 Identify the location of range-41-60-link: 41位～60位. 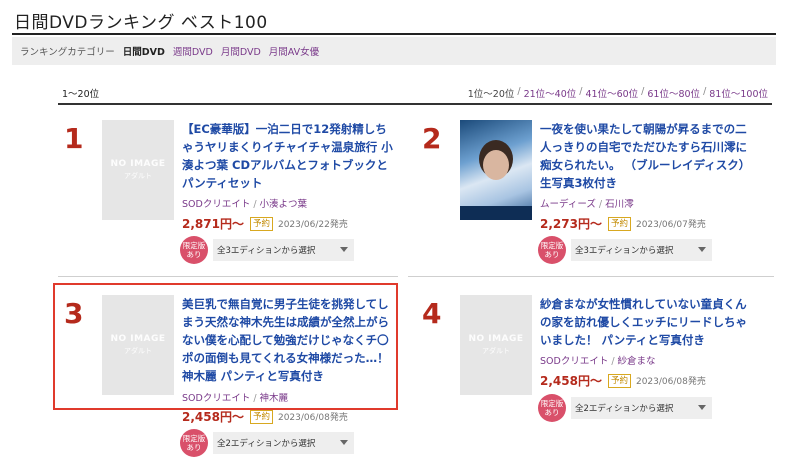
(611, 93).